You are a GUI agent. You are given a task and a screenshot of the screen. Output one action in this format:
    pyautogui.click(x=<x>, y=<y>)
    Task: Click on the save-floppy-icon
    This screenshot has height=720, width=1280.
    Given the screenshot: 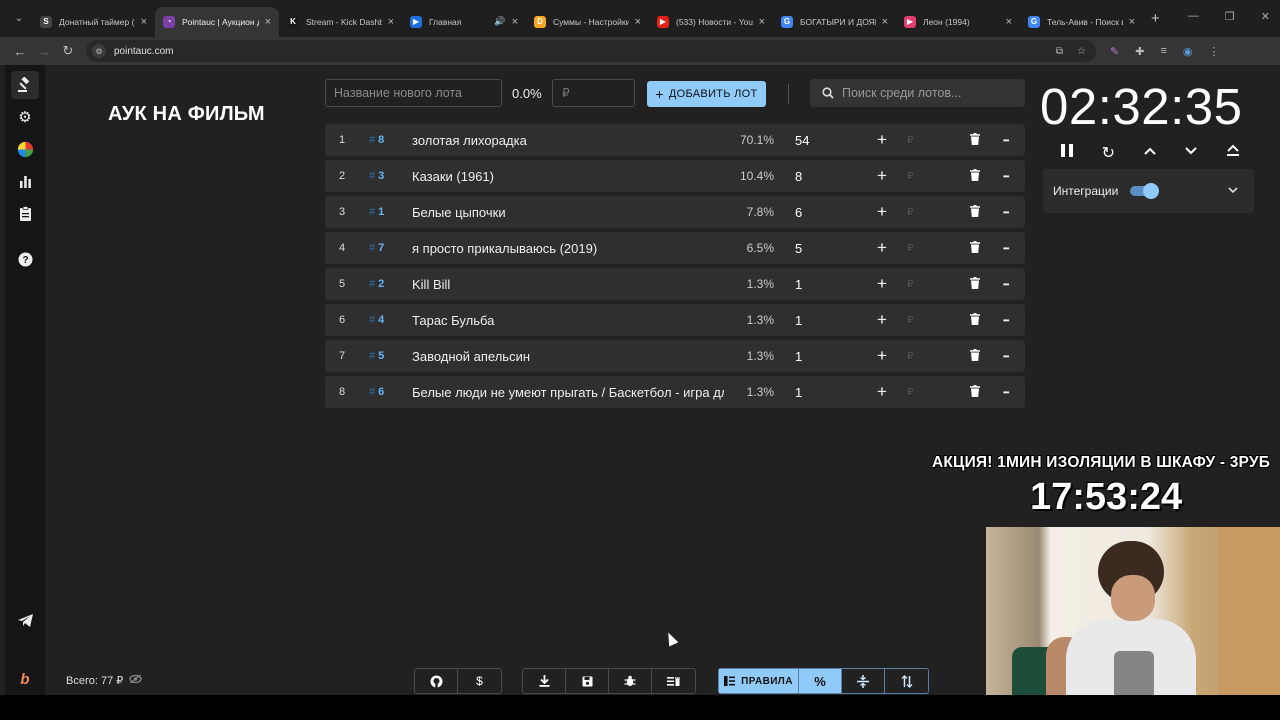 What is the action you would take?
    pyautogui.click(x=587, y=681)
    